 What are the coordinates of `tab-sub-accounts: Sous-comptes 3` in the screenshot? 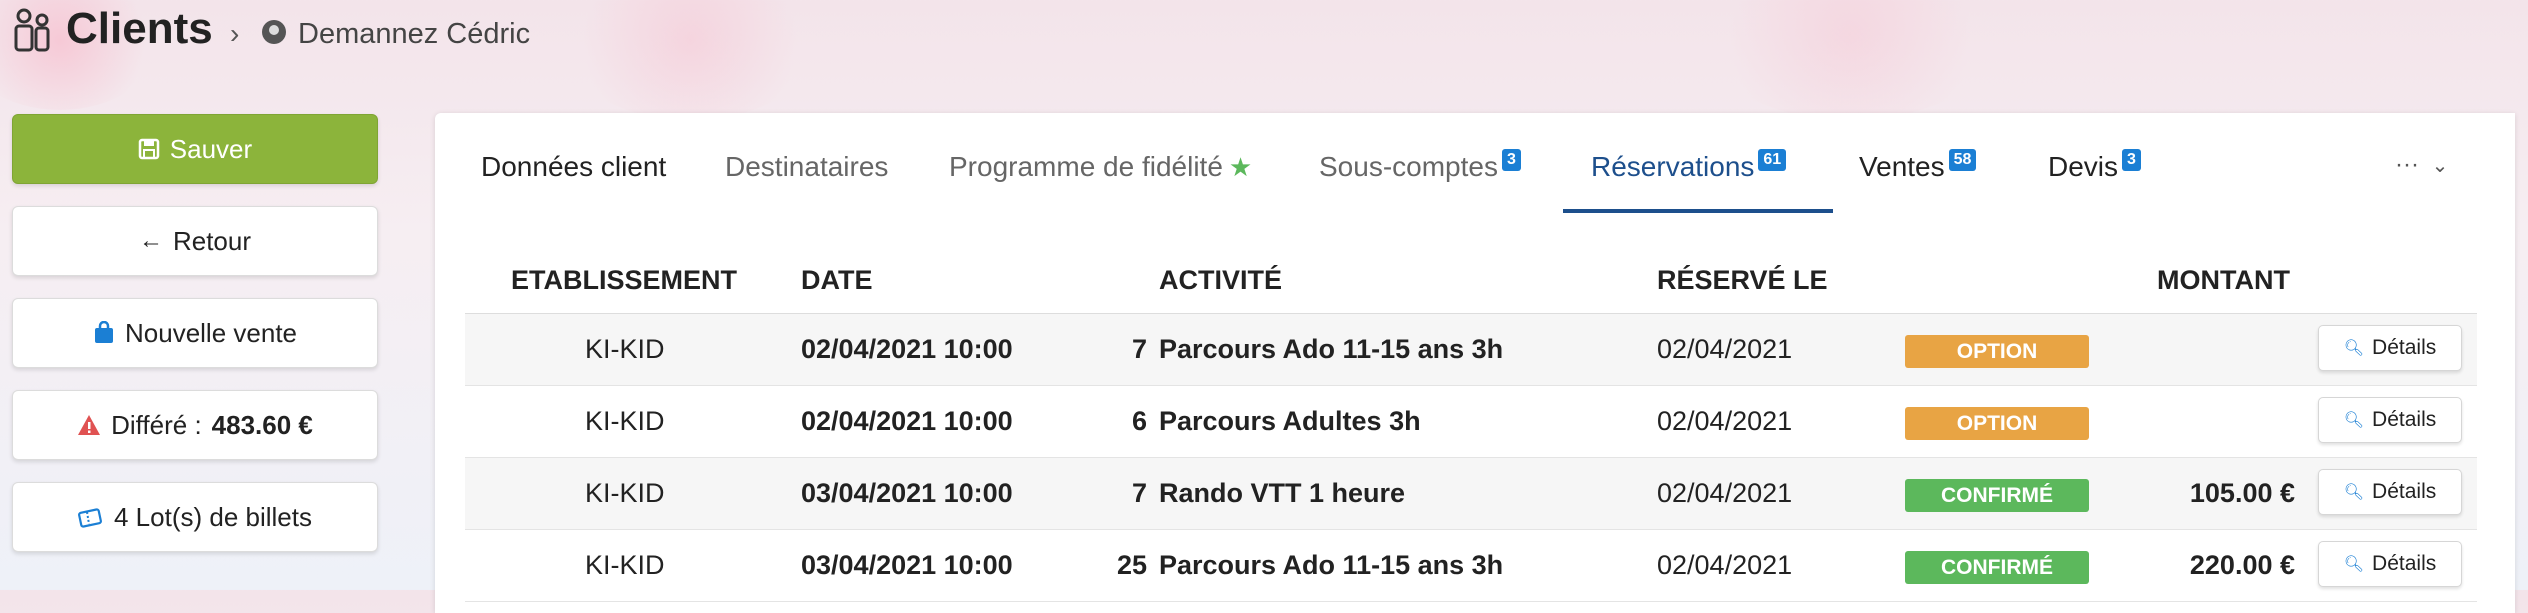 It's located at (1420, 166).